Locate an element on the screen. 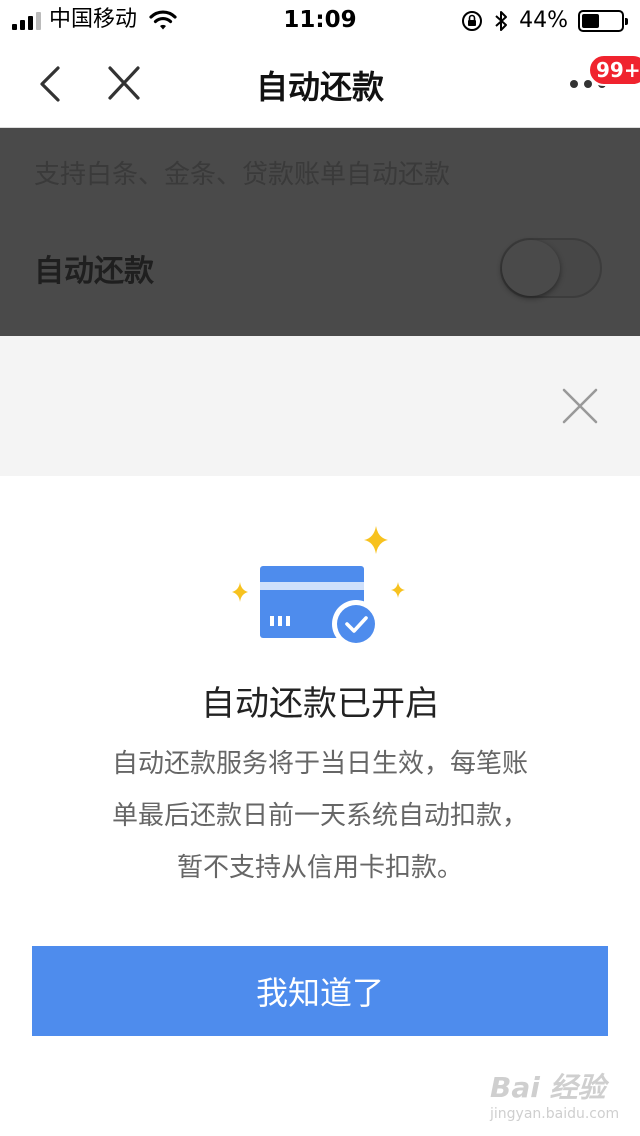 Image resolution: width=640 pixels, height=1136 pixels. dialog-close-icon is located at coordinates (580, 406).